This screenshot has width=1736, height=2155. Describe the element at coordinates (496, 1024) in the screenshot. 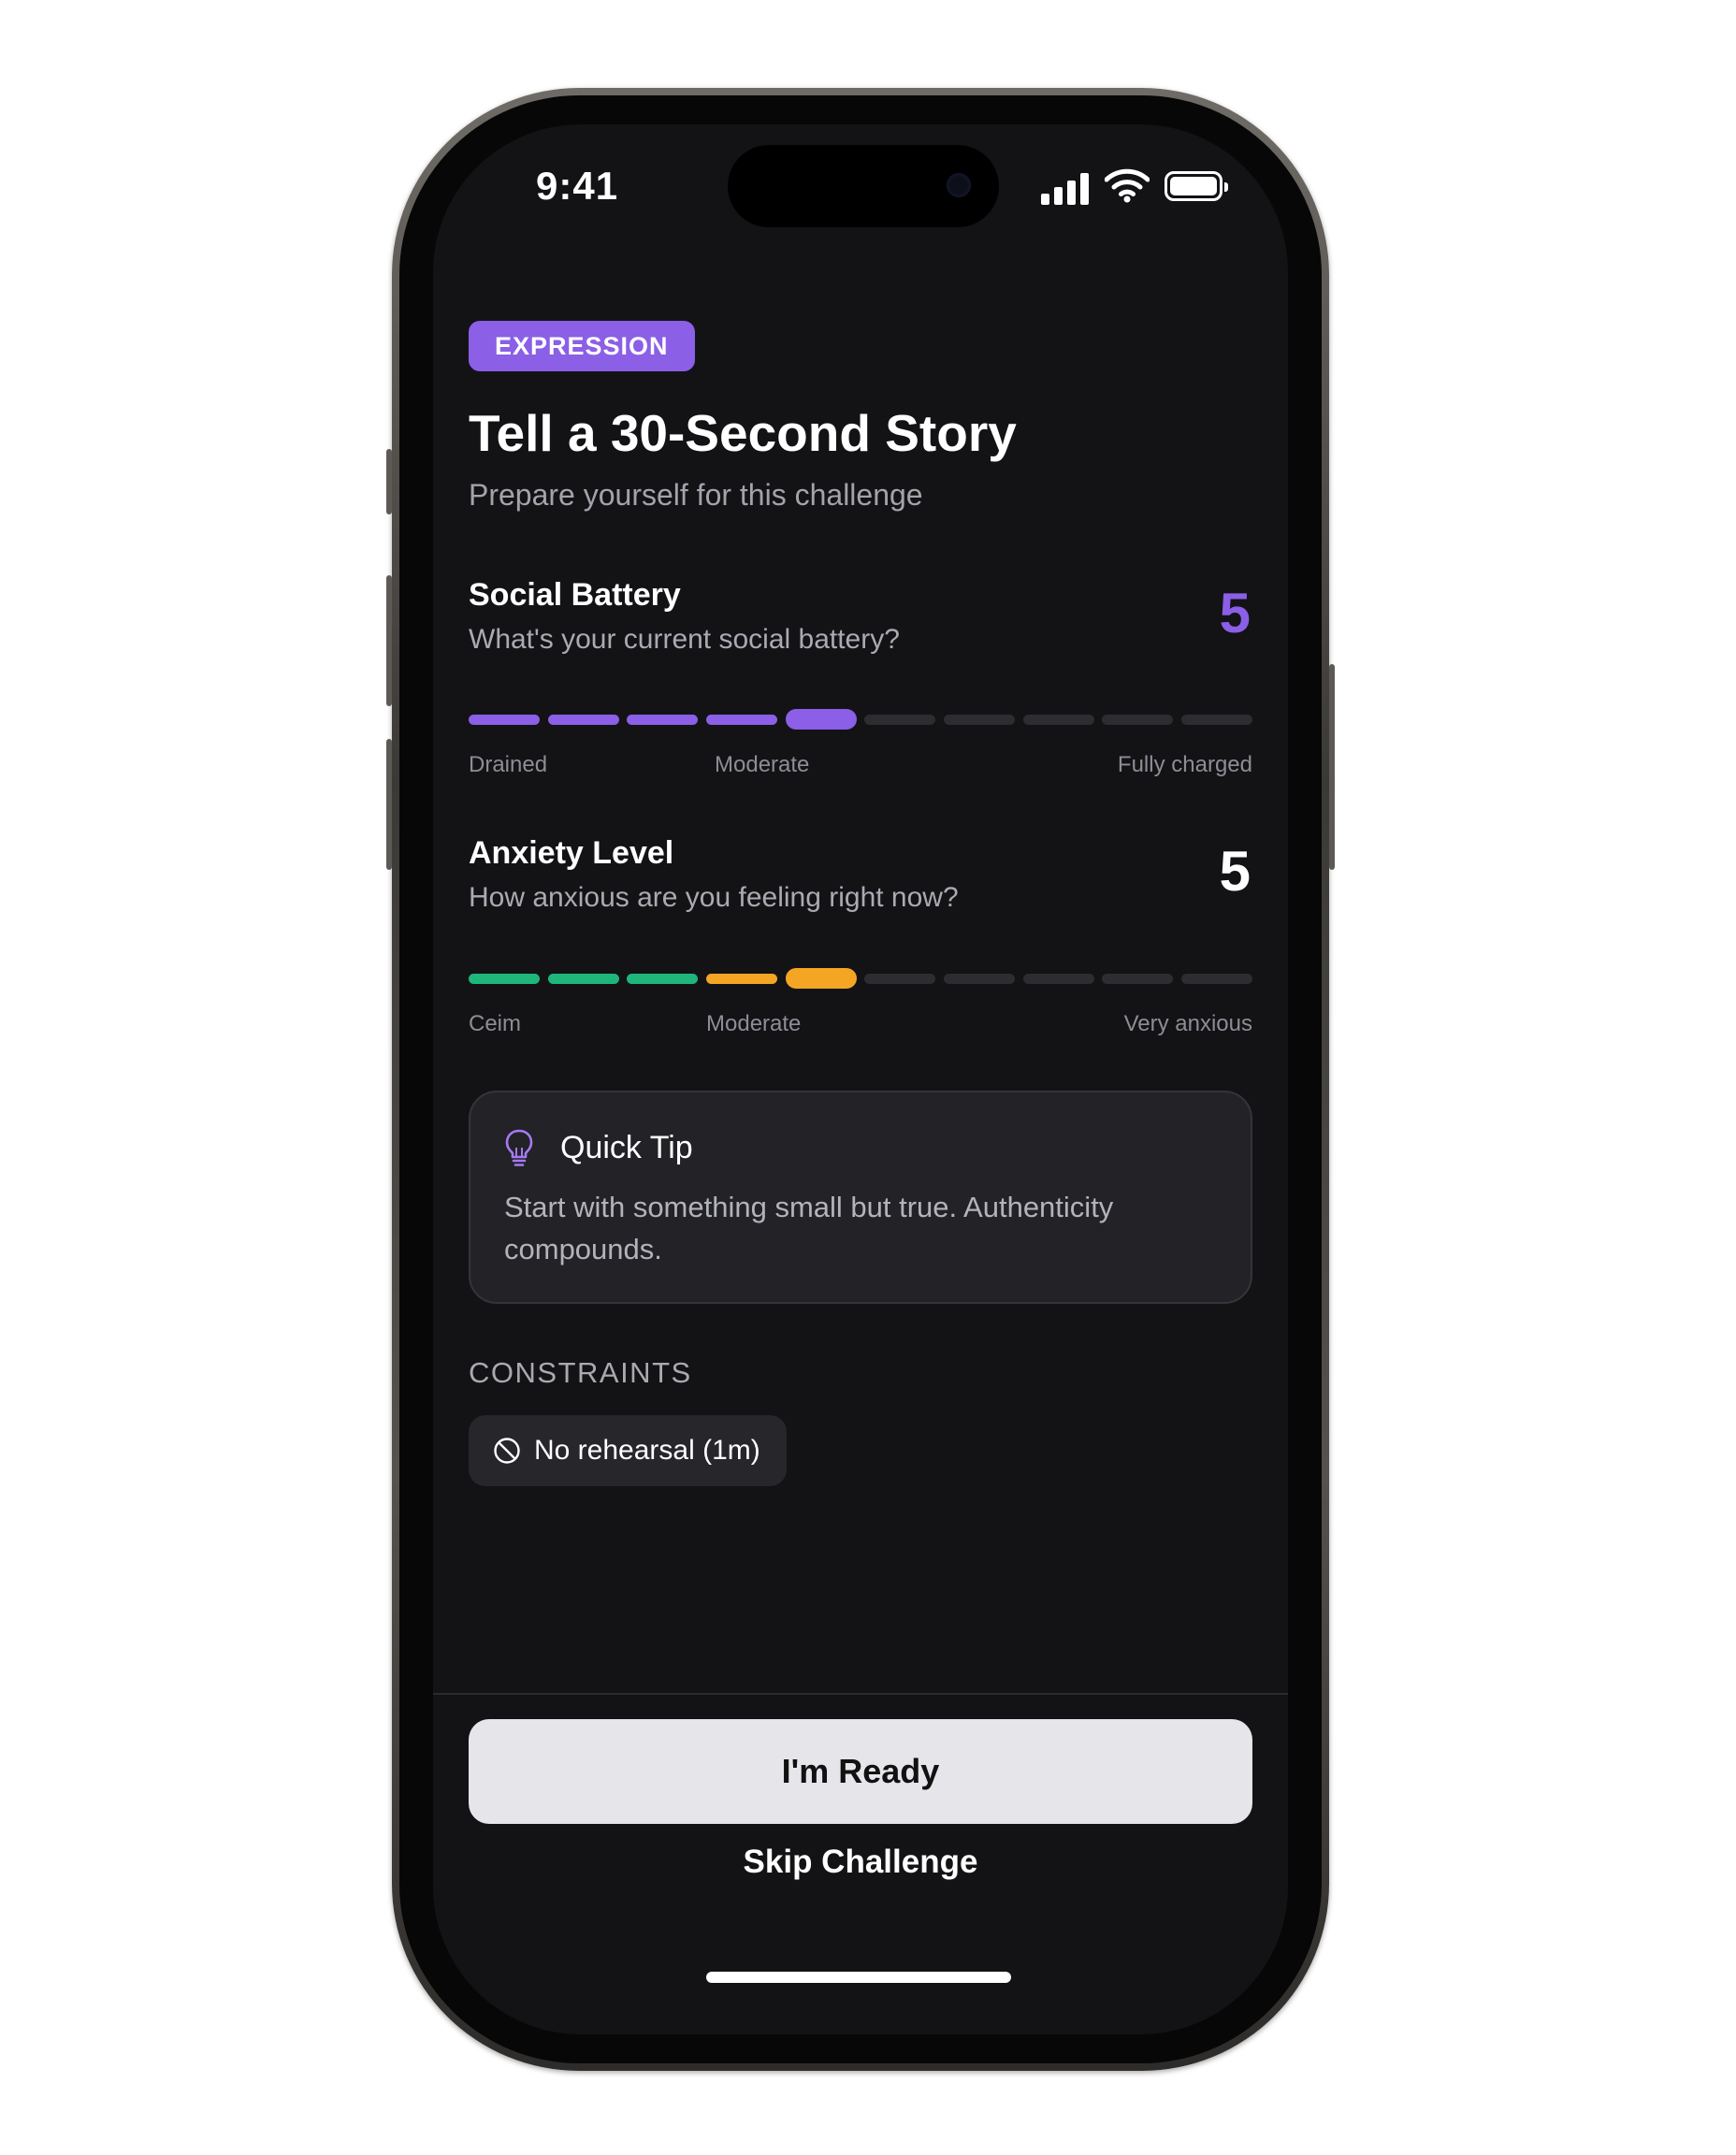

I see `anxiety-low-label: Ceim` at that location.